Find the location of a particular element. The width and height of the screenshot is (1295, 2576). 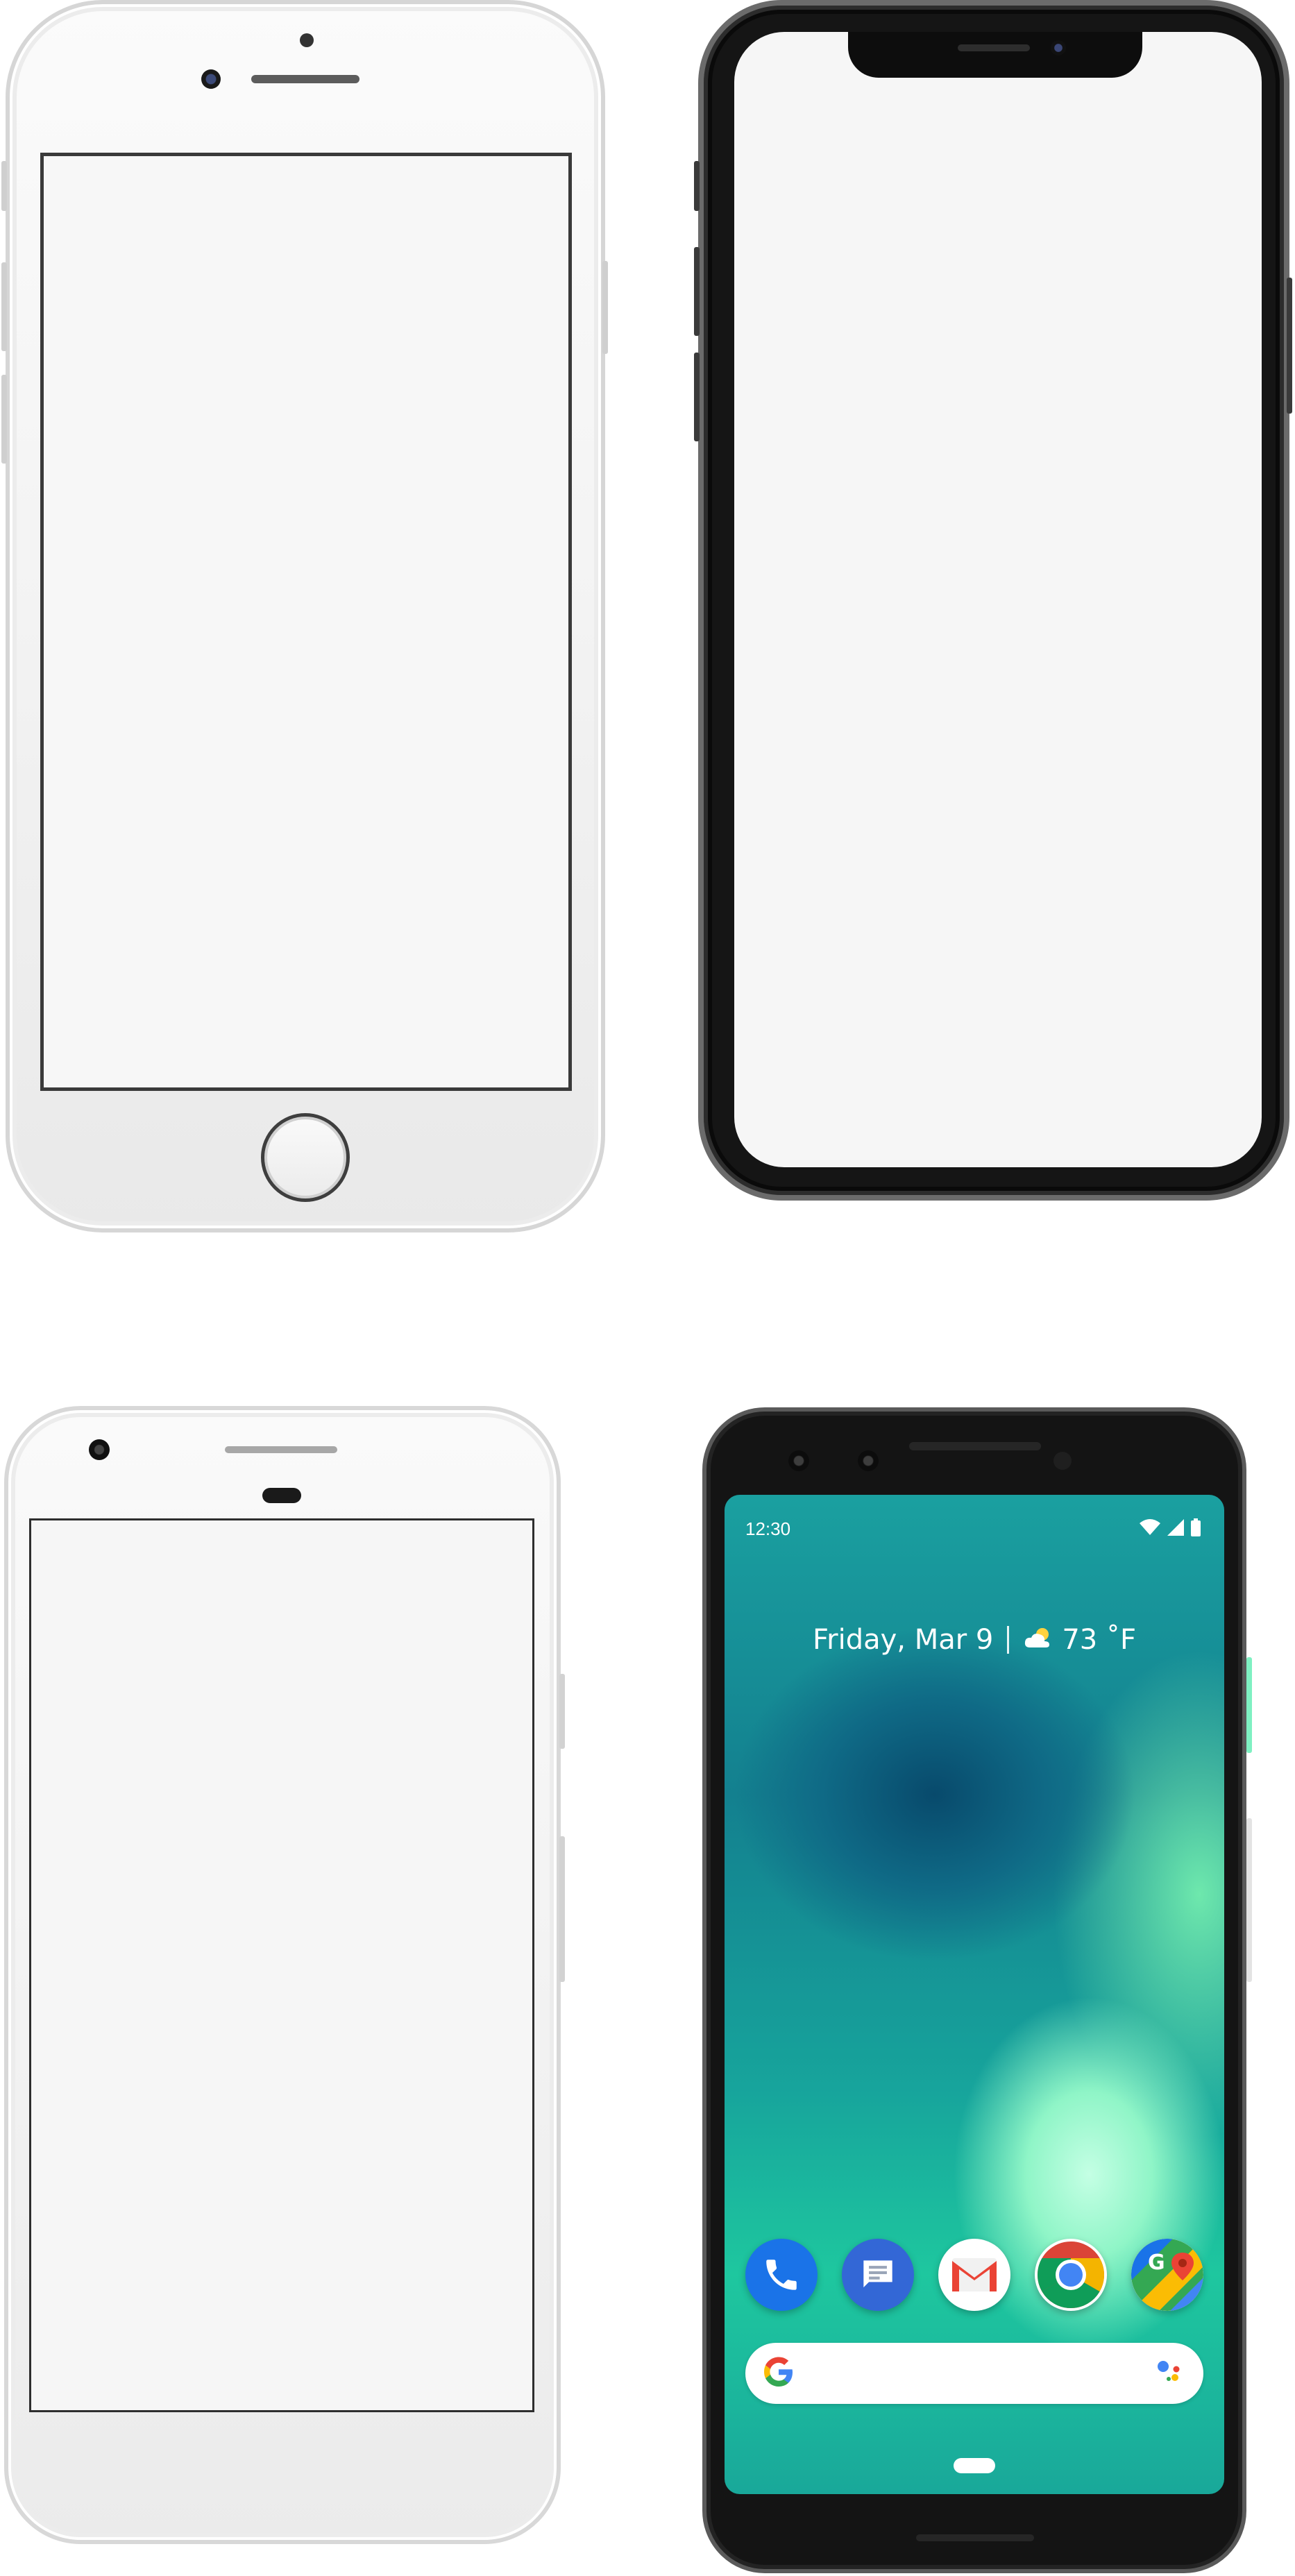

maps-icon: G is located at coordinates (1167, 2275).